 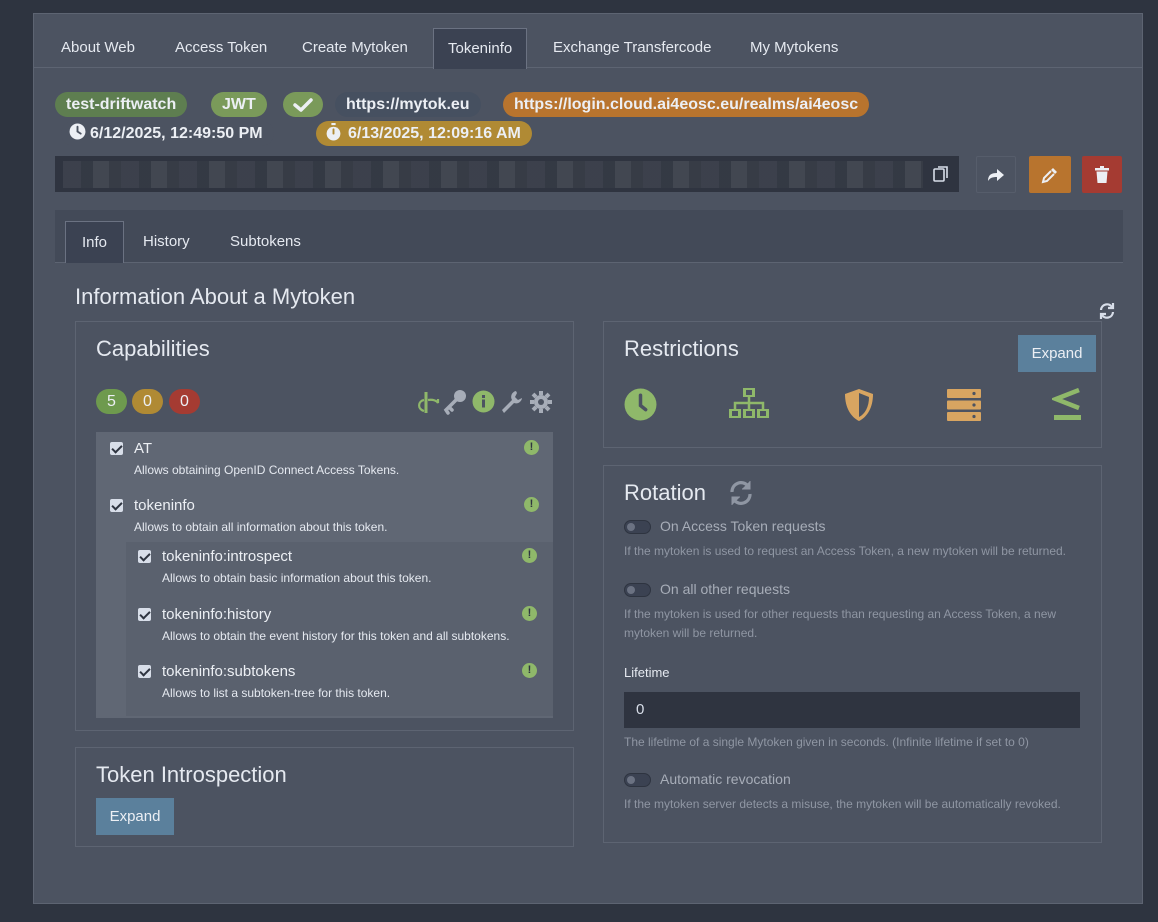 What do you see at coordinates (725, 779) in the screenshot?
I see `auto-revoke-label: Automatic revocation` at bounding box center [725, 779].